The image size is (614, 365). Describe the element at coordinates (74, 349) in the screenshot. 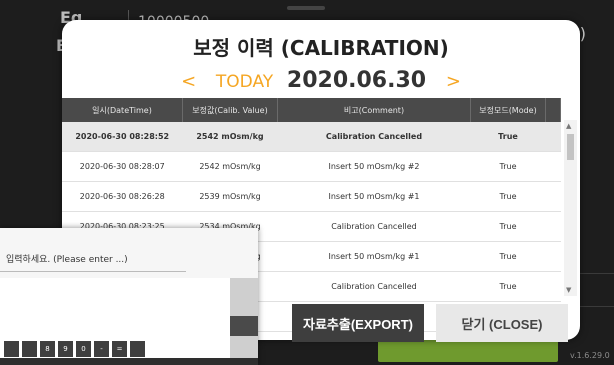

I see `keyboard-key-row: 8 9 0- =` at that location.